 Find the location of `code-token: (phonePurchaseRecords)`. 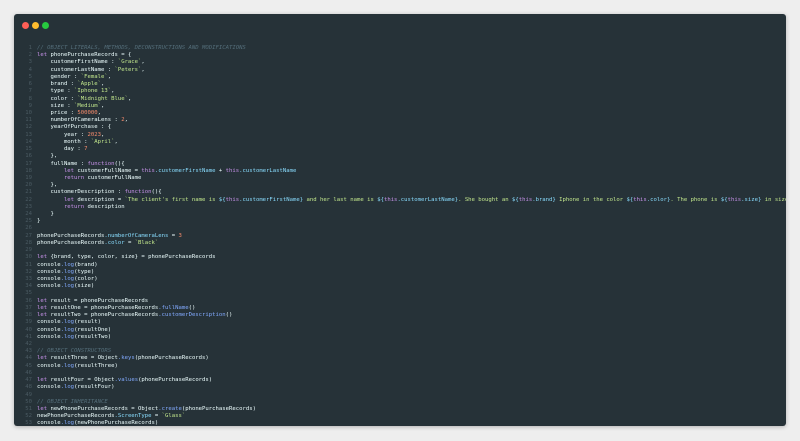

code-token: (phonePurchaseRecords) is located at coordinates (171, 358).